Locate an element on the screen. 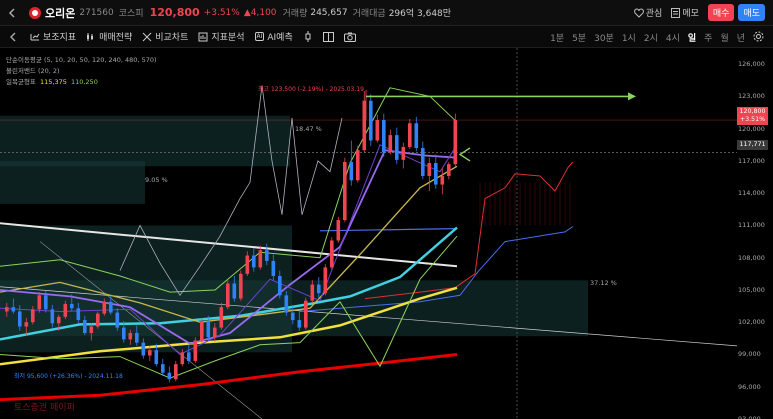  stock-market: 코스피 is located at coordinates (131, 14).